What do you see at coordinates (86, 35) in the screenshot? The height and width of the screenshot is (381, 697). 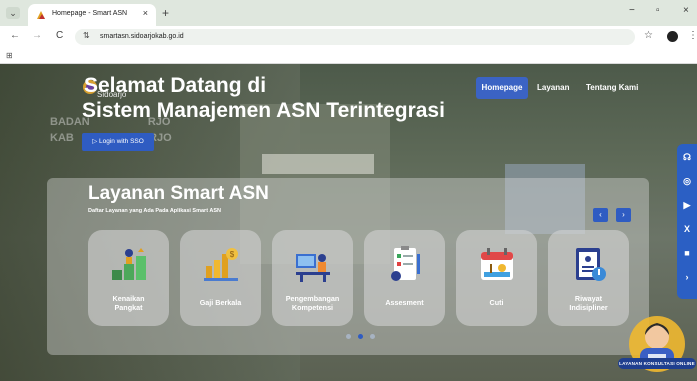 I see `site-info-icon: ⇅` at bounding box center [86, 35].